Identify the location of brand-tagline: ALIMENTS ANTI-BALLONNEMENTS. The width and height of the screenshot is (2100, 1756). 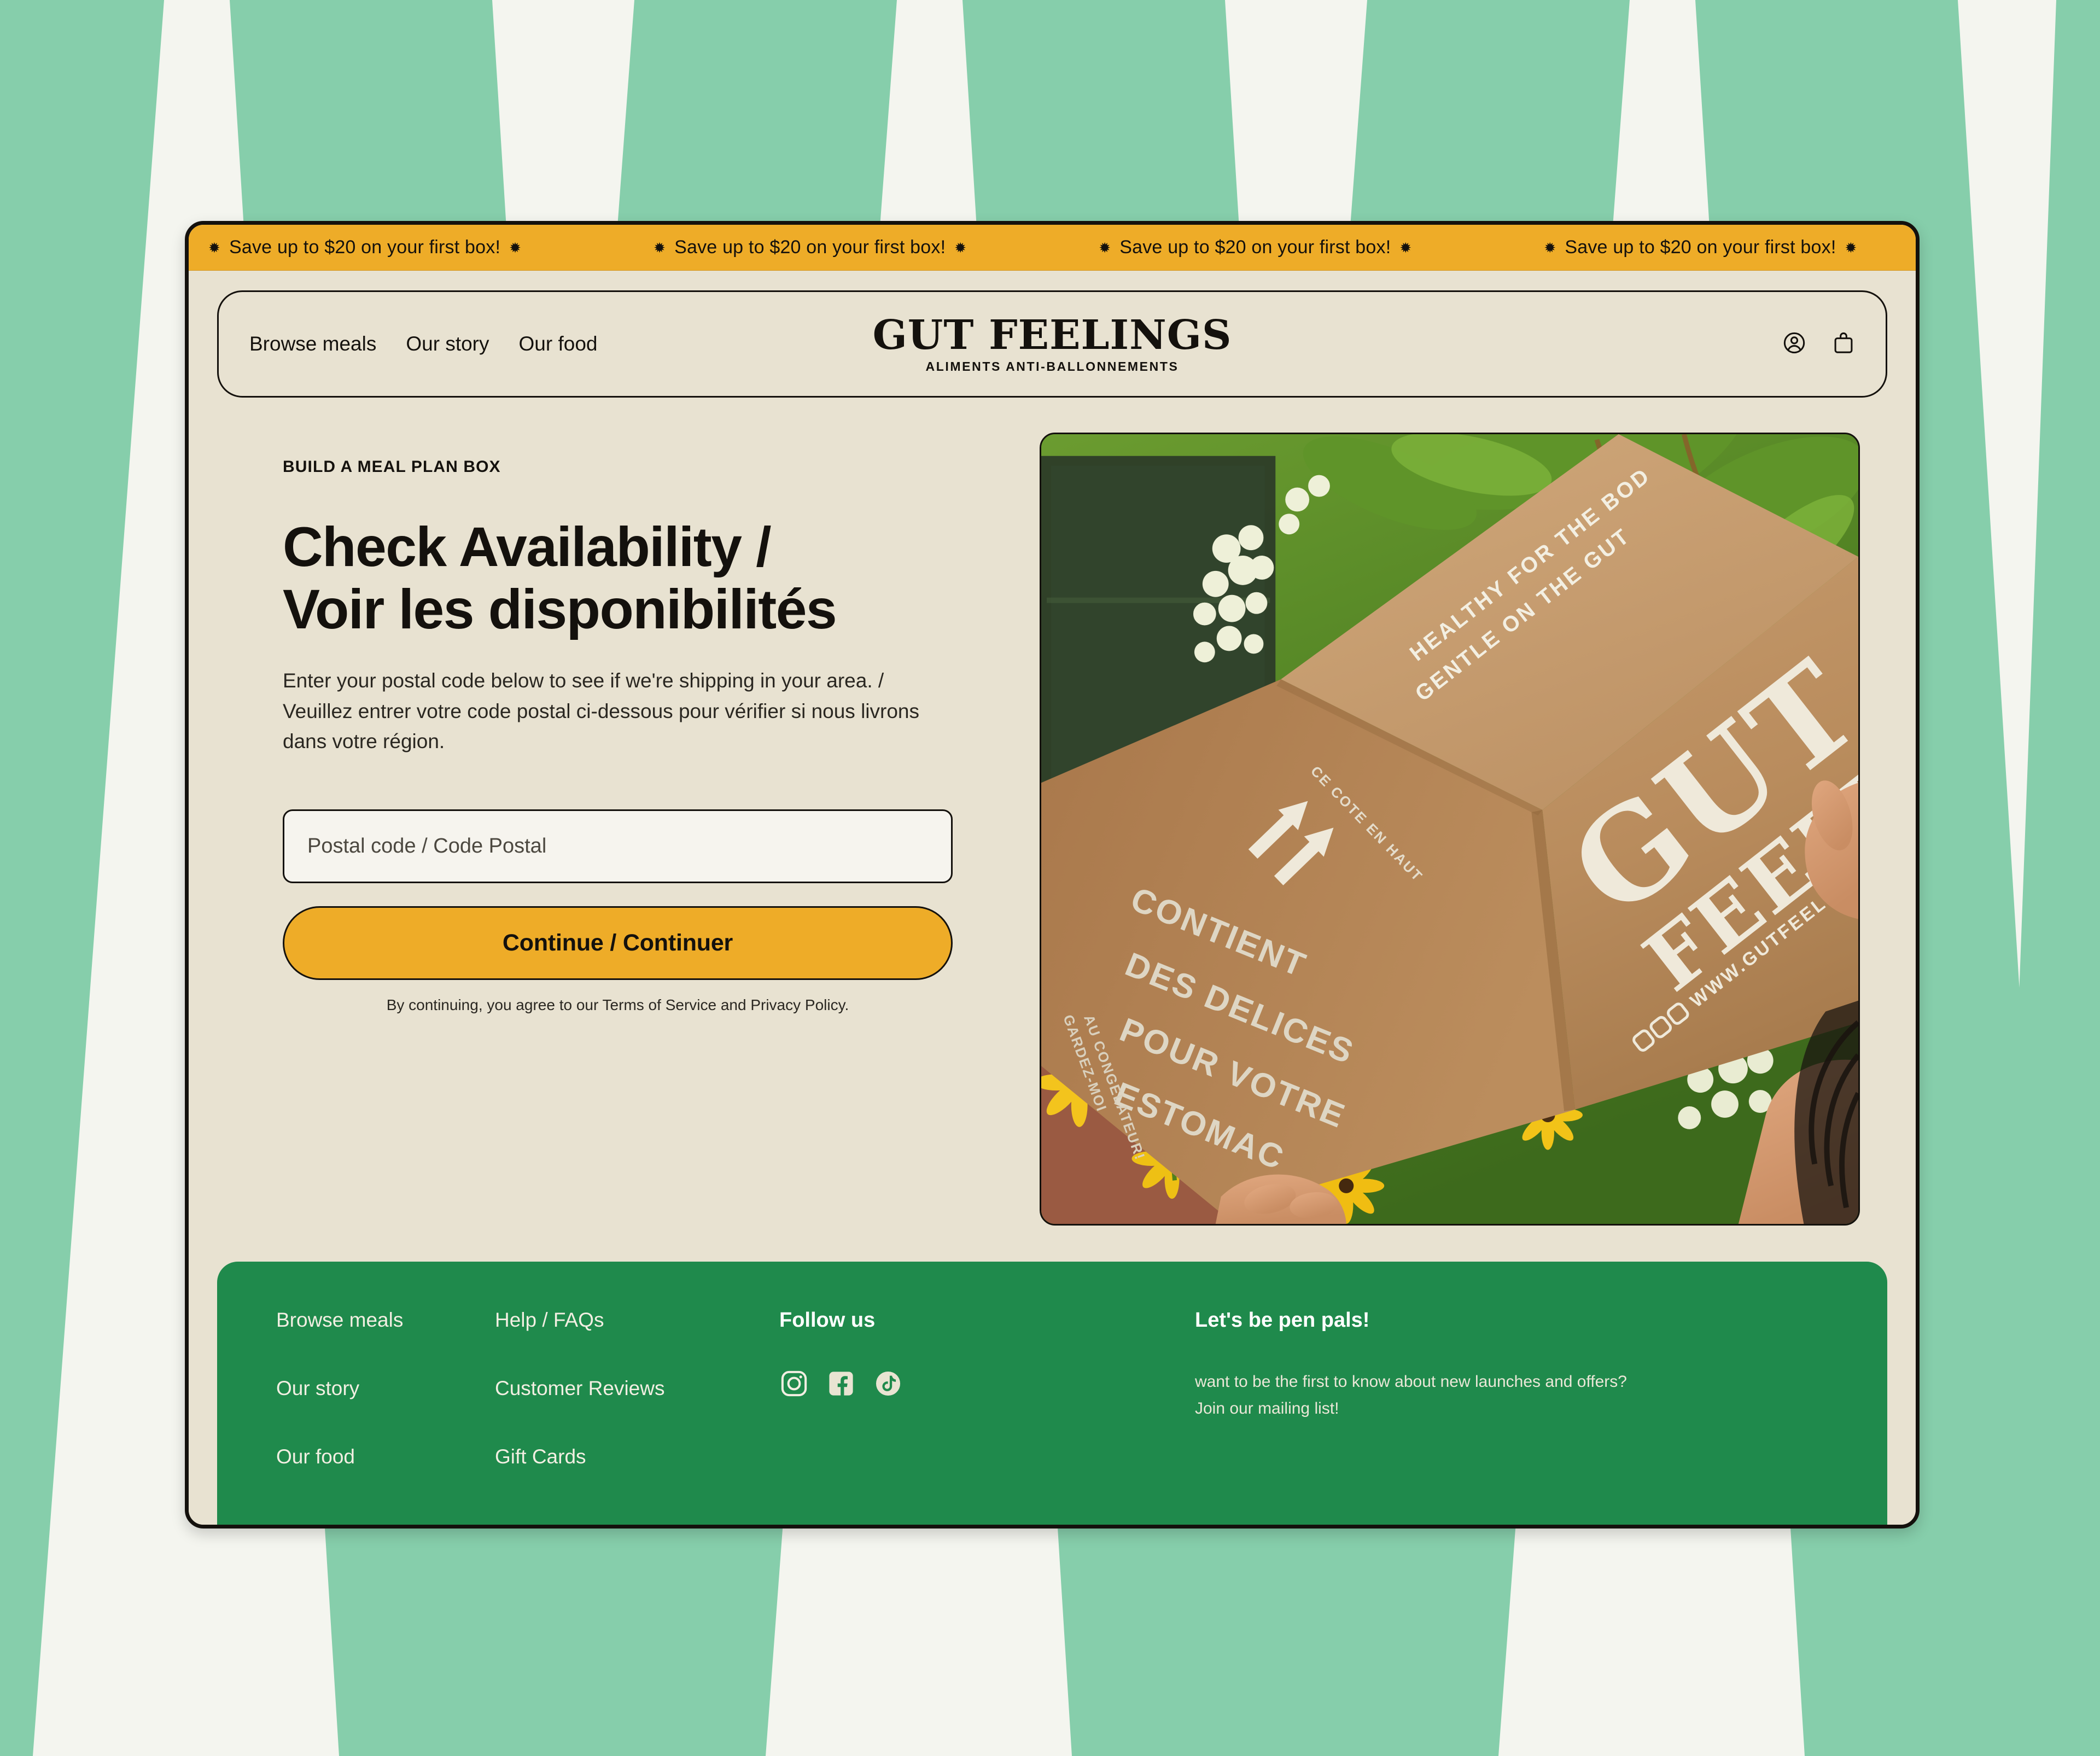
(1052, 366).